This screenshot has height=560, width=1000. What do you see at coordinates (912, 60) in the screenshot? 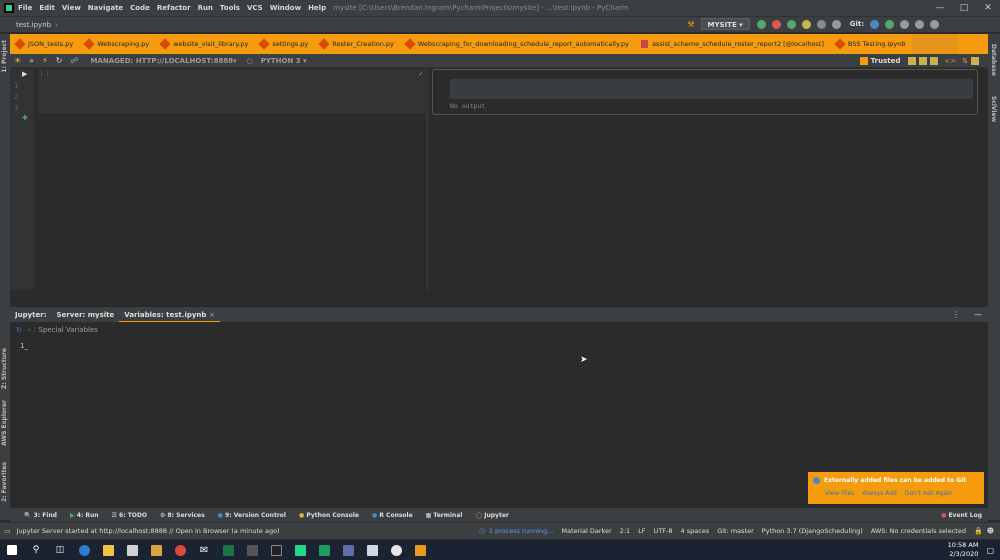
I see `editor-only-icon` at bounding box center [912, 60].